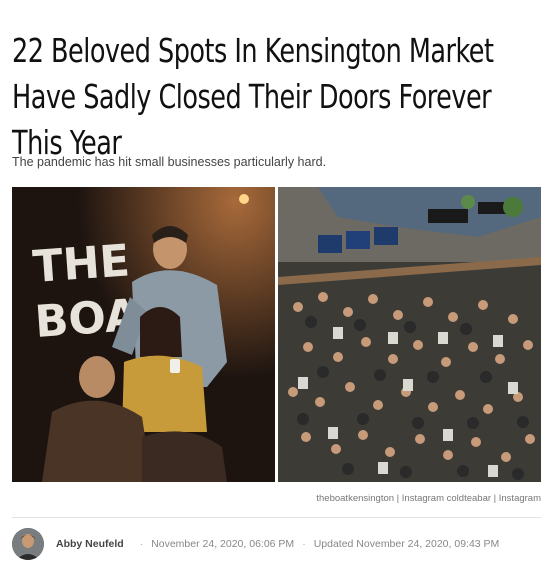  I want to click on author-avatar, so click(28, 544).